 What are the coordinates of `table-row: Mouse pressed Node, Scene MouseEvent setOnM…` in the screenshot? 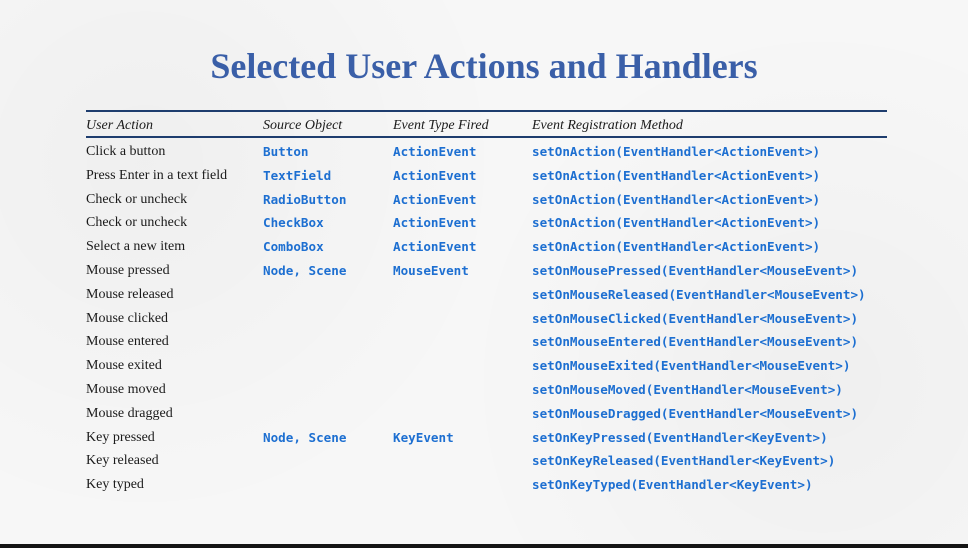 It's located at (486, 271).